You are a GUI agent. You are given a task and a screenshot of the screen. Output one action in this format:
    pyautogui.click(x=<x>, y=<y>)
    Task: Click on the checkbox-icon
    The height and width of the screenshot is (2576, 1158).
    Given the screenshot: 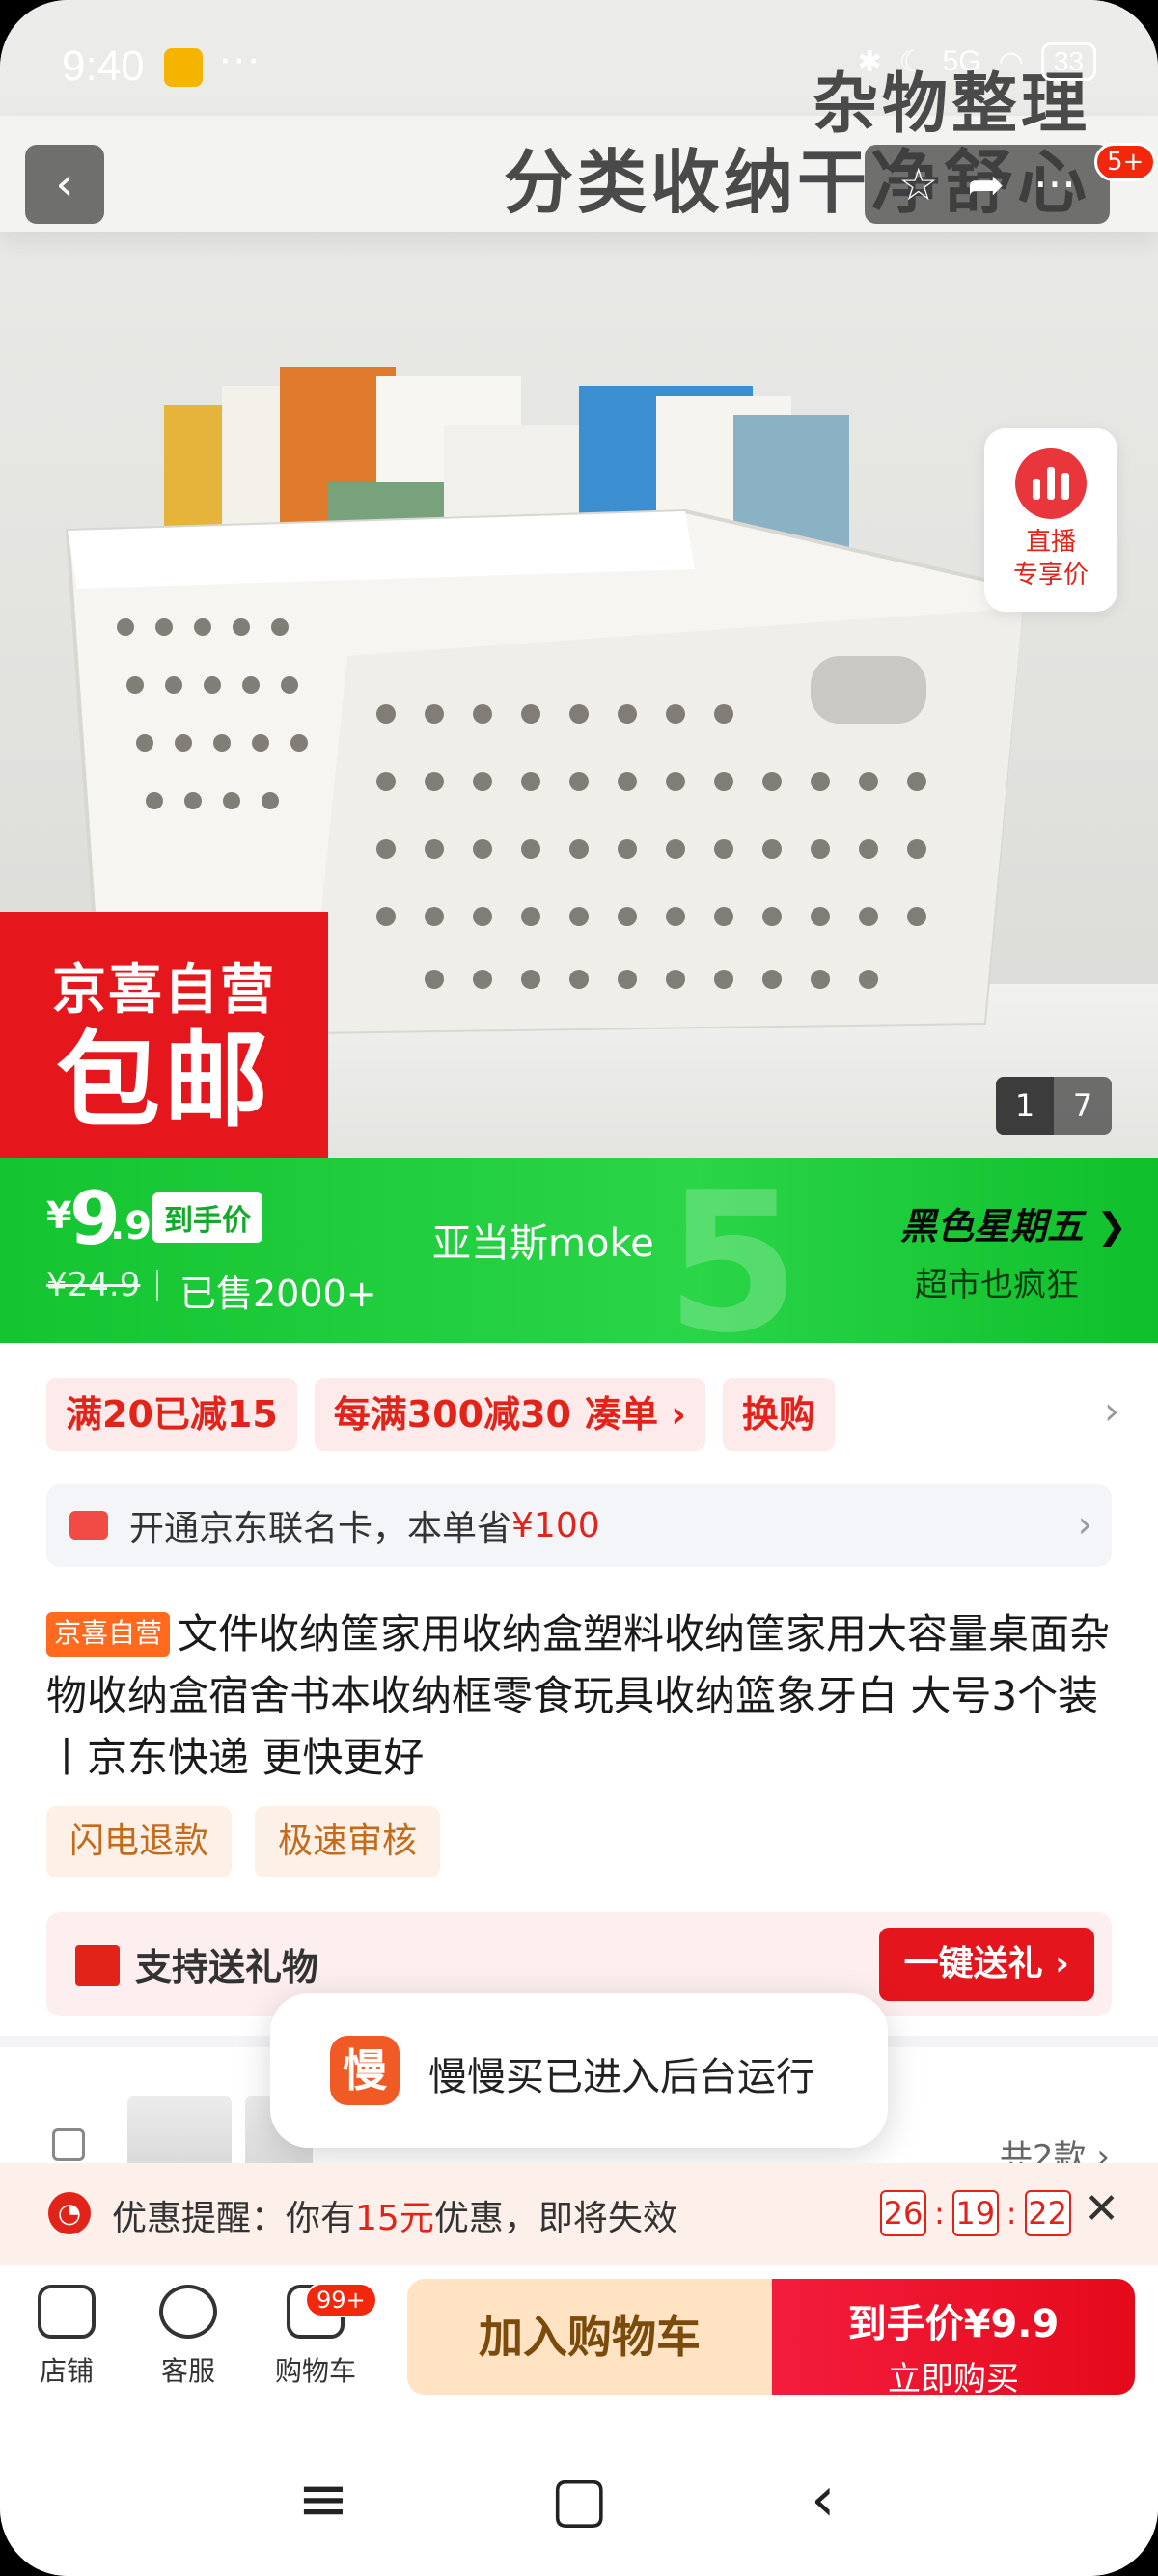 What is the action you would take?
    pyautogui.click(x=68, y=2144)
    